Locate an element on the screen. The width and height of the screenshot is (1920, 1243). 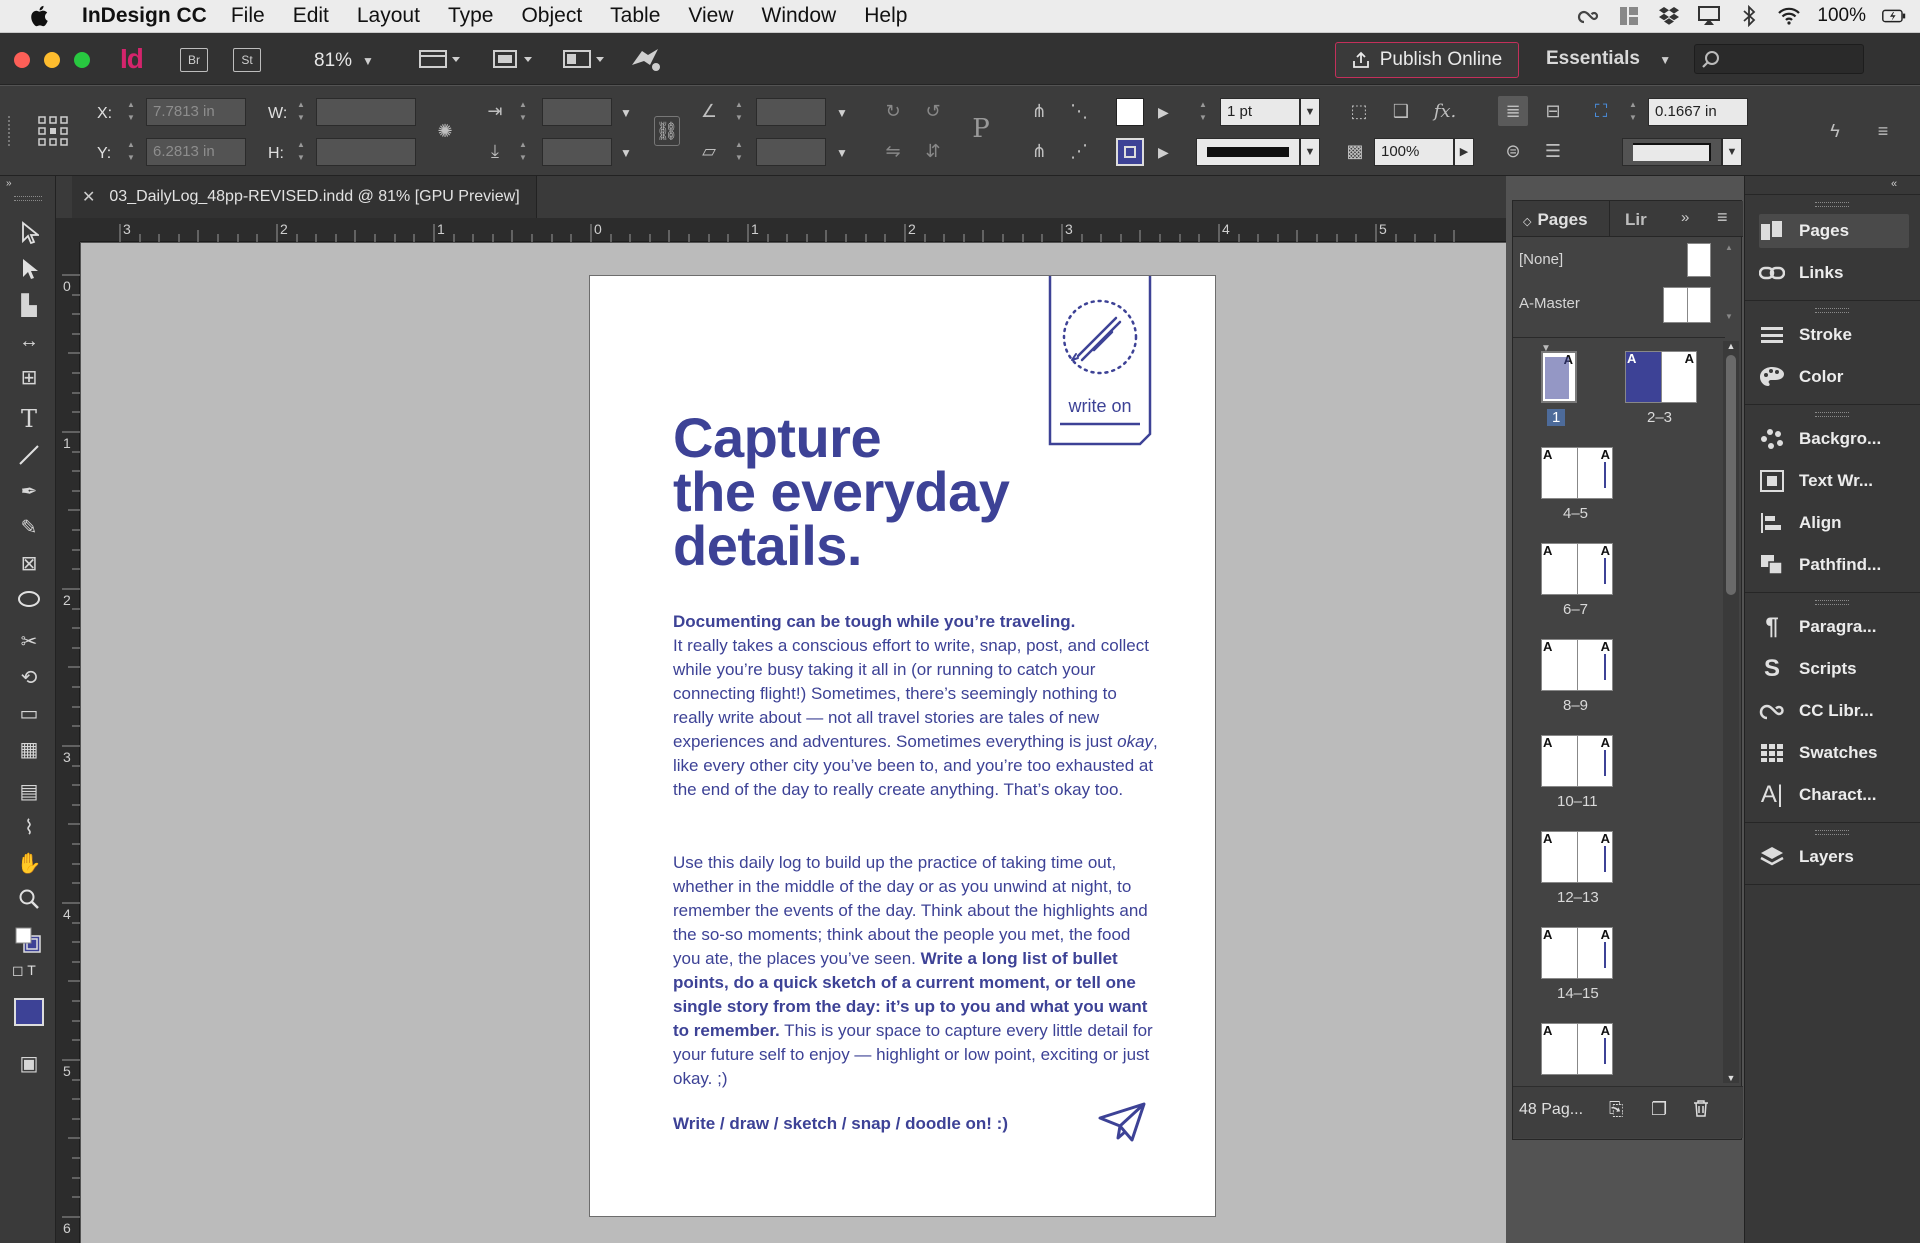
rotation-dropdown-icon: ▼ is located at coordinates (842, 113).